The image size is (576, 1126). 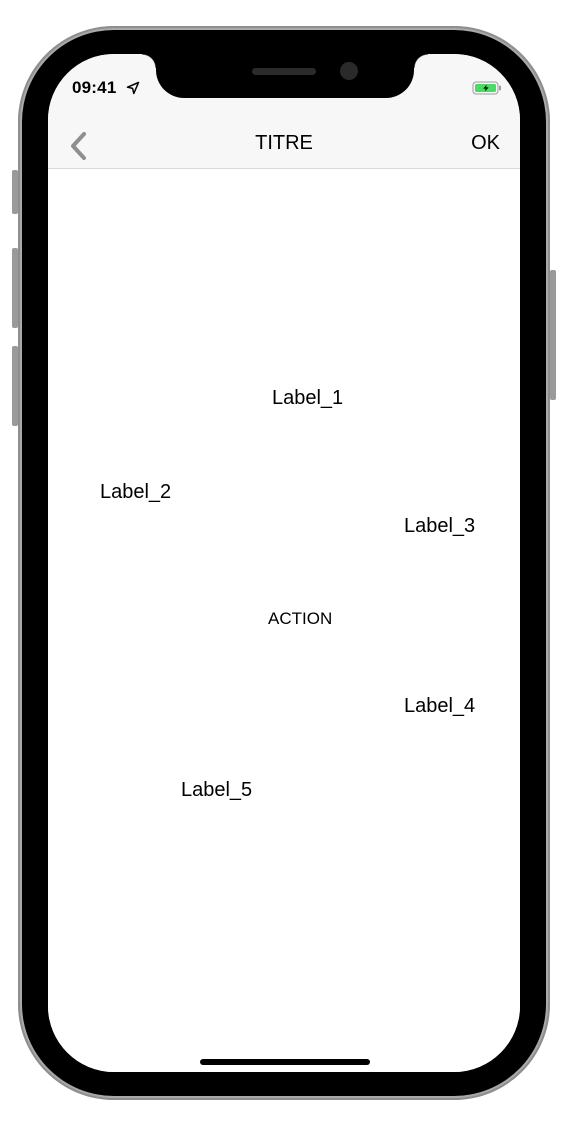 I want to click on action-button: ACTION, so click(x=300, y=619).